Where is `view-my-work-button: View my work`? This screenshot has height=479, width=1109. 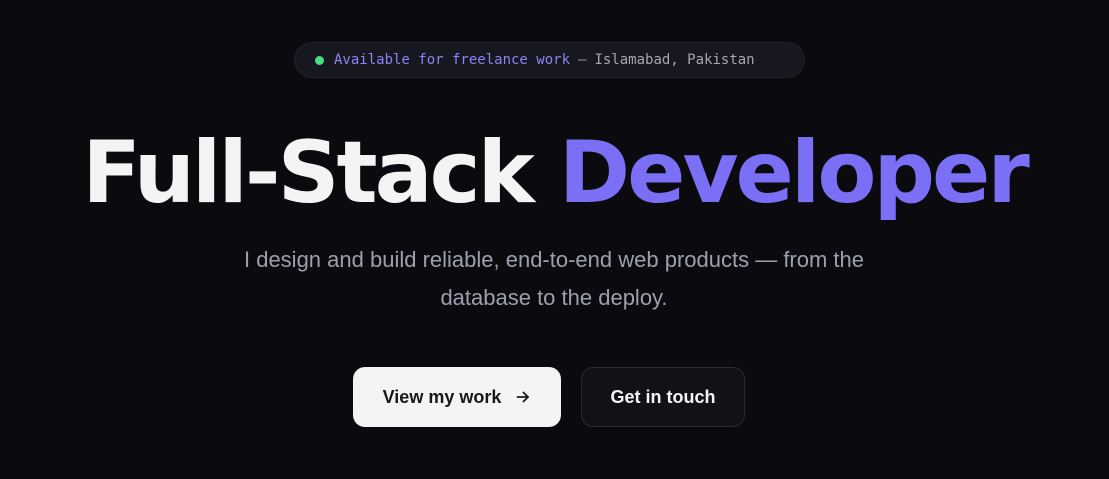 view-my-work-button: View my work is located at coordinates (457, 397).